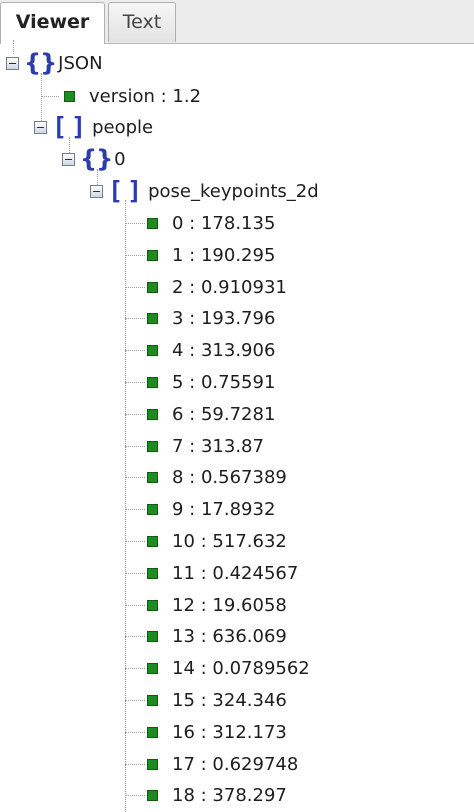 The image size is (474, 812). I want to click on tree-leaf-text: 7 : 313.87, so click(218, 446).